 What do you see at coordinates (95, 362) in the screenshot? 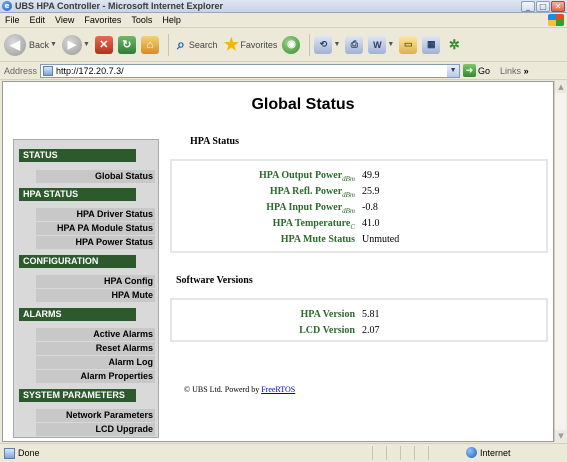
I see `sidebar-item-alarm-log: Alarm Log` at bounding box center [95, 362].